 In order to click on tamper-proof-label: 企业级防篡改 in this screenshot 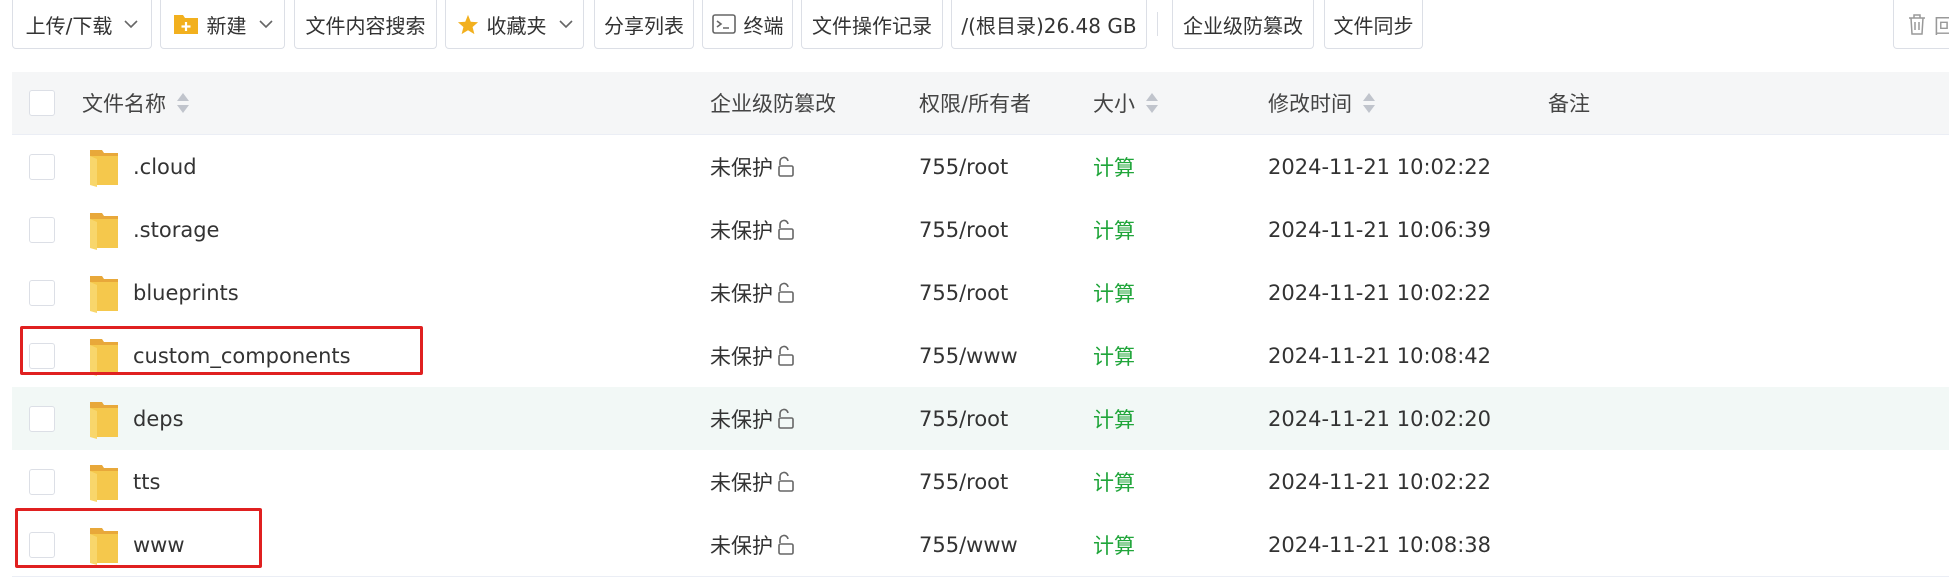, I will do `click(1243, 25)`.